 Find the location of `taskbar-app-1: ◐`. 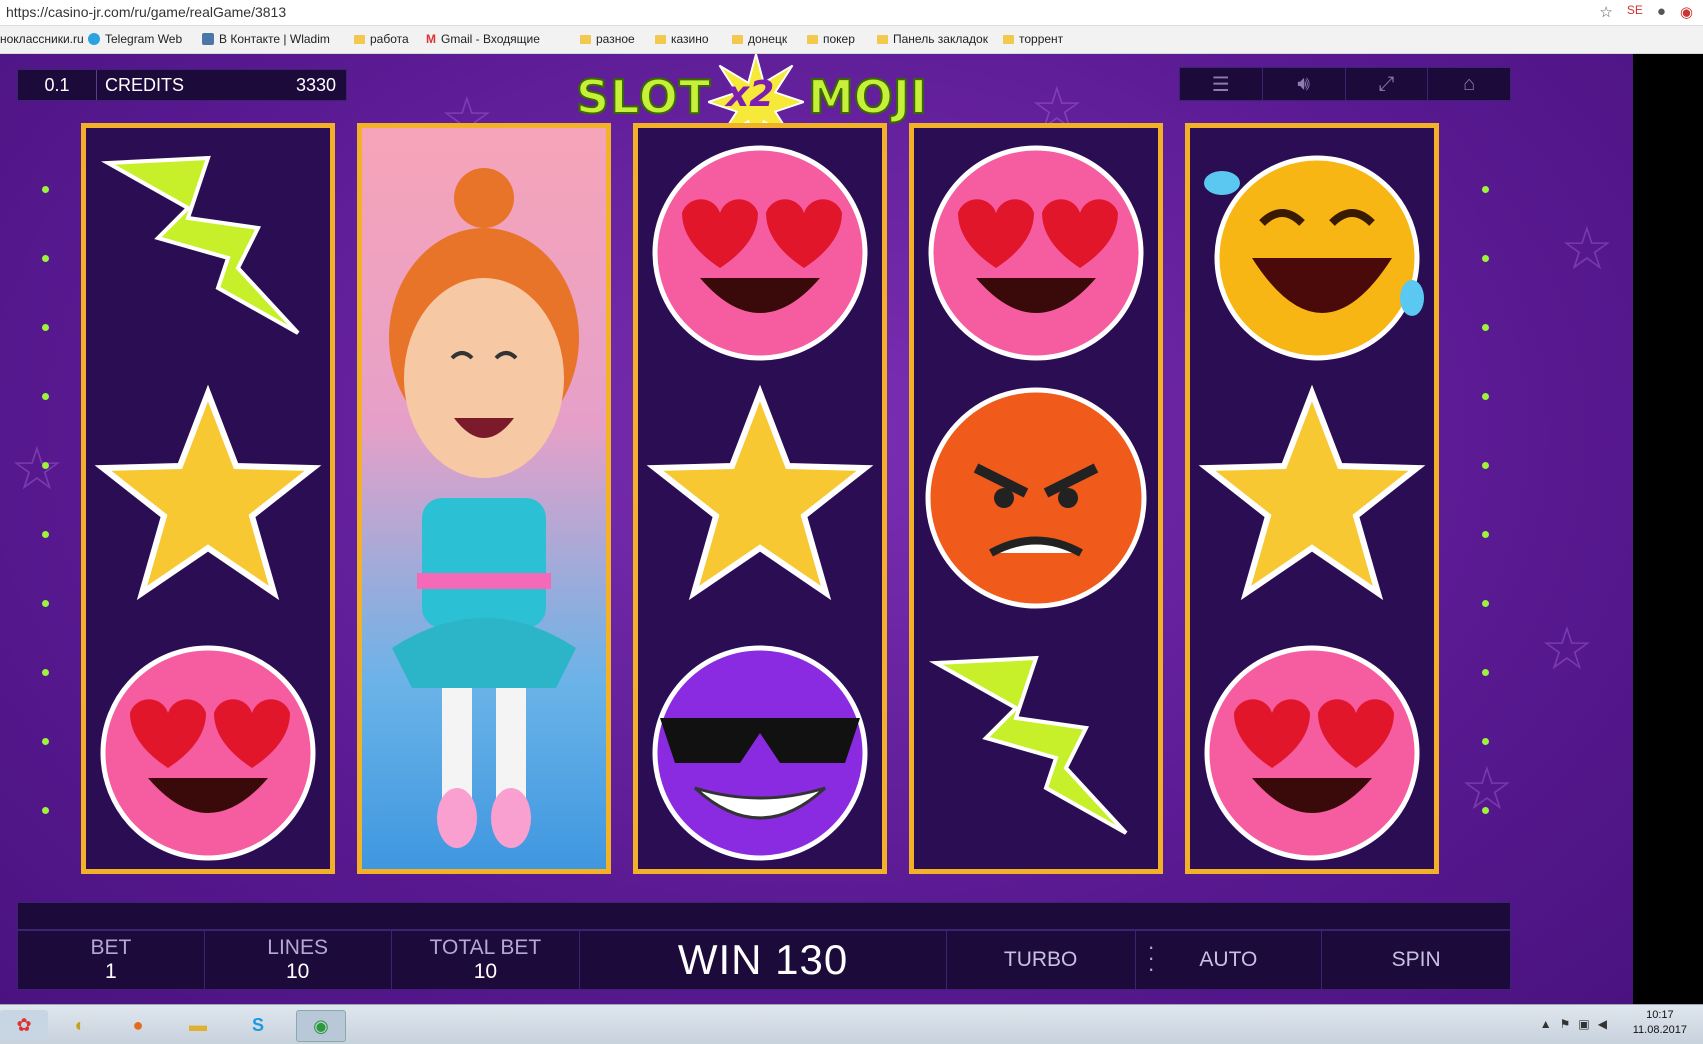

taskbar-app-1: ◐ is located at coordinates (80, 1025).